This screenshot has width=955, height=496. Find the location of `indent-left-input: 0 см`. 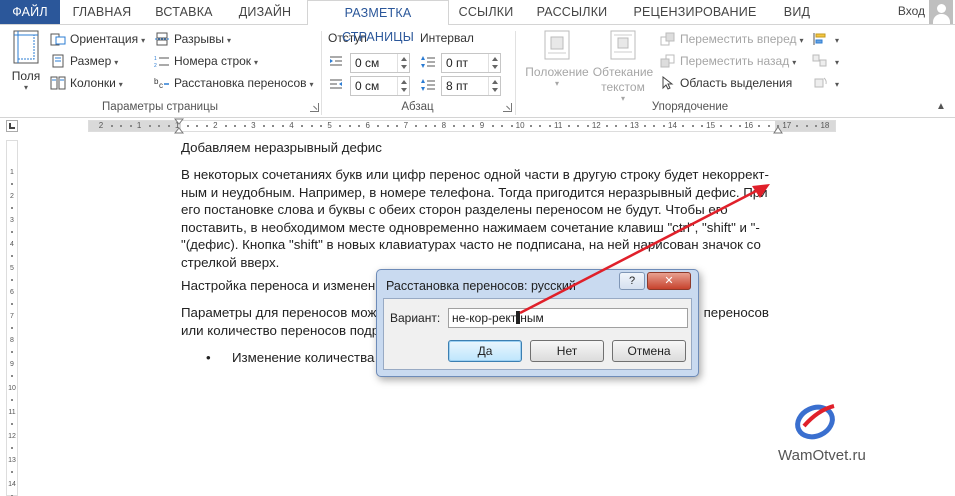

indent-left-input: 0 см is located at coordinates (380, 63).